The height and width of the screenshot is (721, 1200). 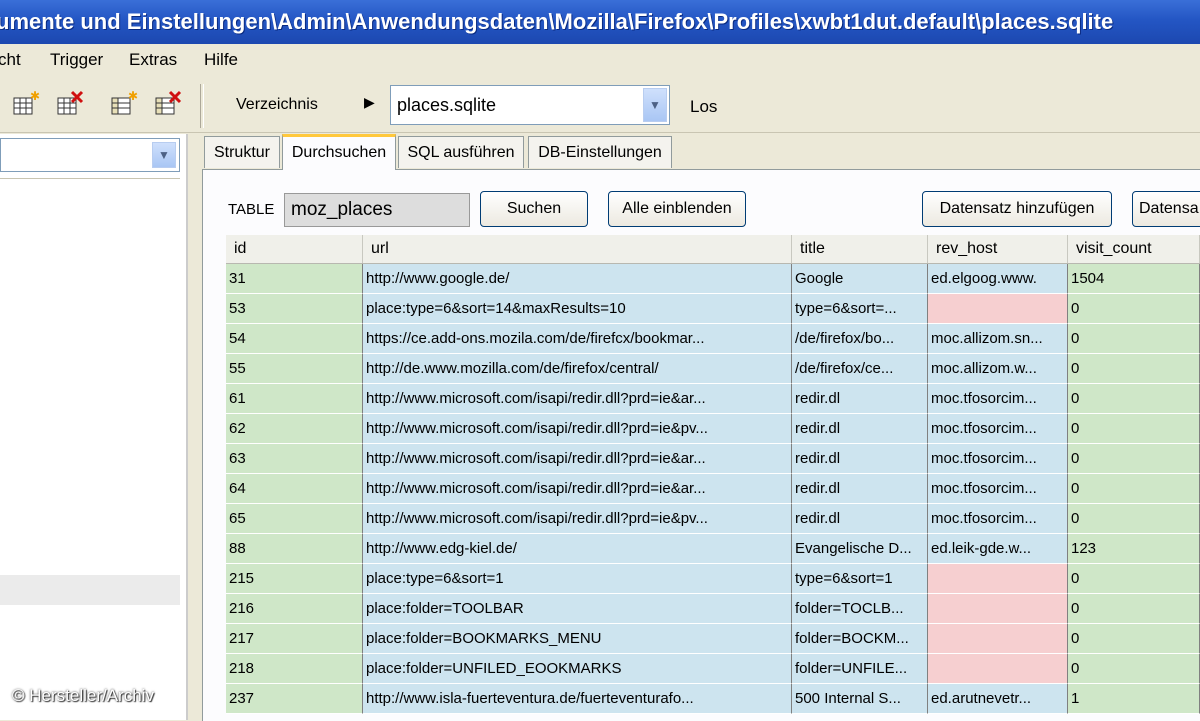 What do you see at coordinates (294, 489) in the screenshot?
I see `cell-id: 64` at bounding box center [294, 489].